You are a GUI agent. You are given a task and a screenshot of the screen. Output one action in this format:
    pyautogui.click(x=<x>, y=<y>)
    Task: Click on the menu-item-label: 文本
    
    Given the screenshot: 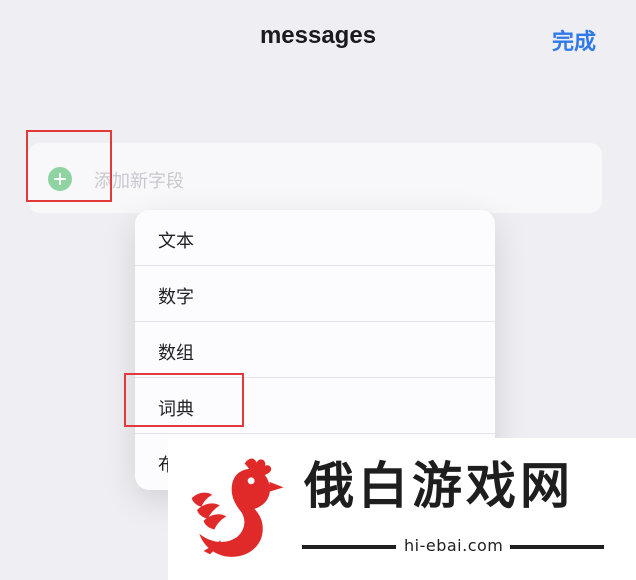 What is the action you would take?
    pyautogui.click(x=176, y=241)
    